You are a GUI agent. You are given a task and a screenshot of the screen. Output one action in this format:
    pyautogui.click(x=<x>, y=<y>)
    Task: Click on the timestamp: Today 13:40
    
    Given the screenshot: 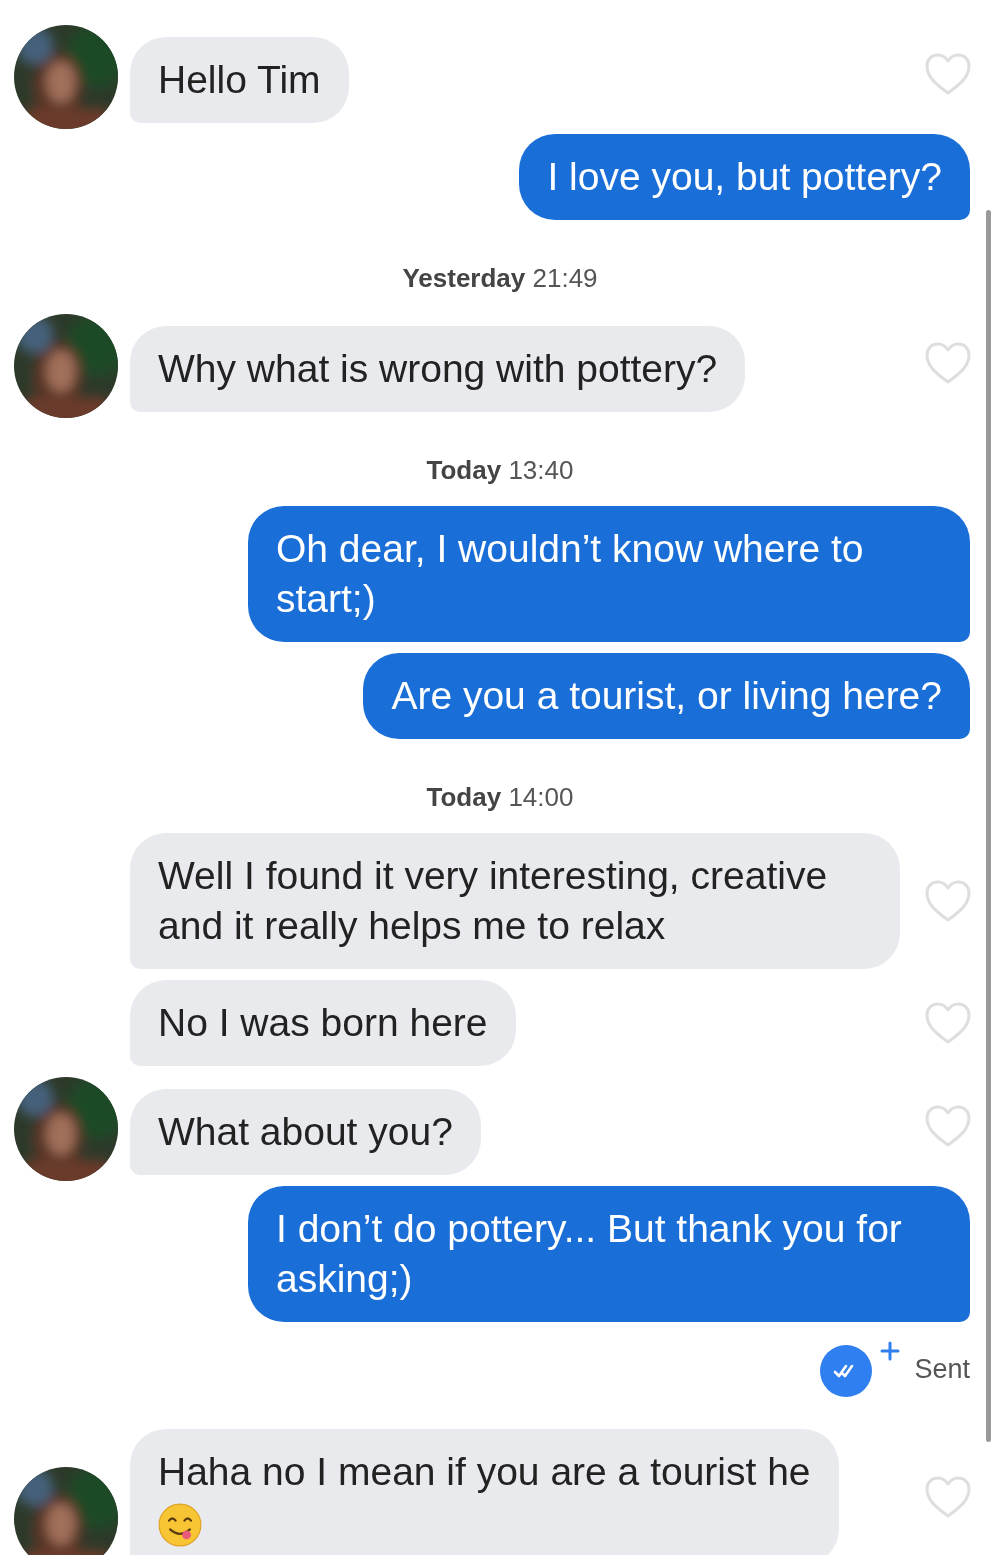 What is the action you would take?
    pyautogui.click(x=500, y=470)
    